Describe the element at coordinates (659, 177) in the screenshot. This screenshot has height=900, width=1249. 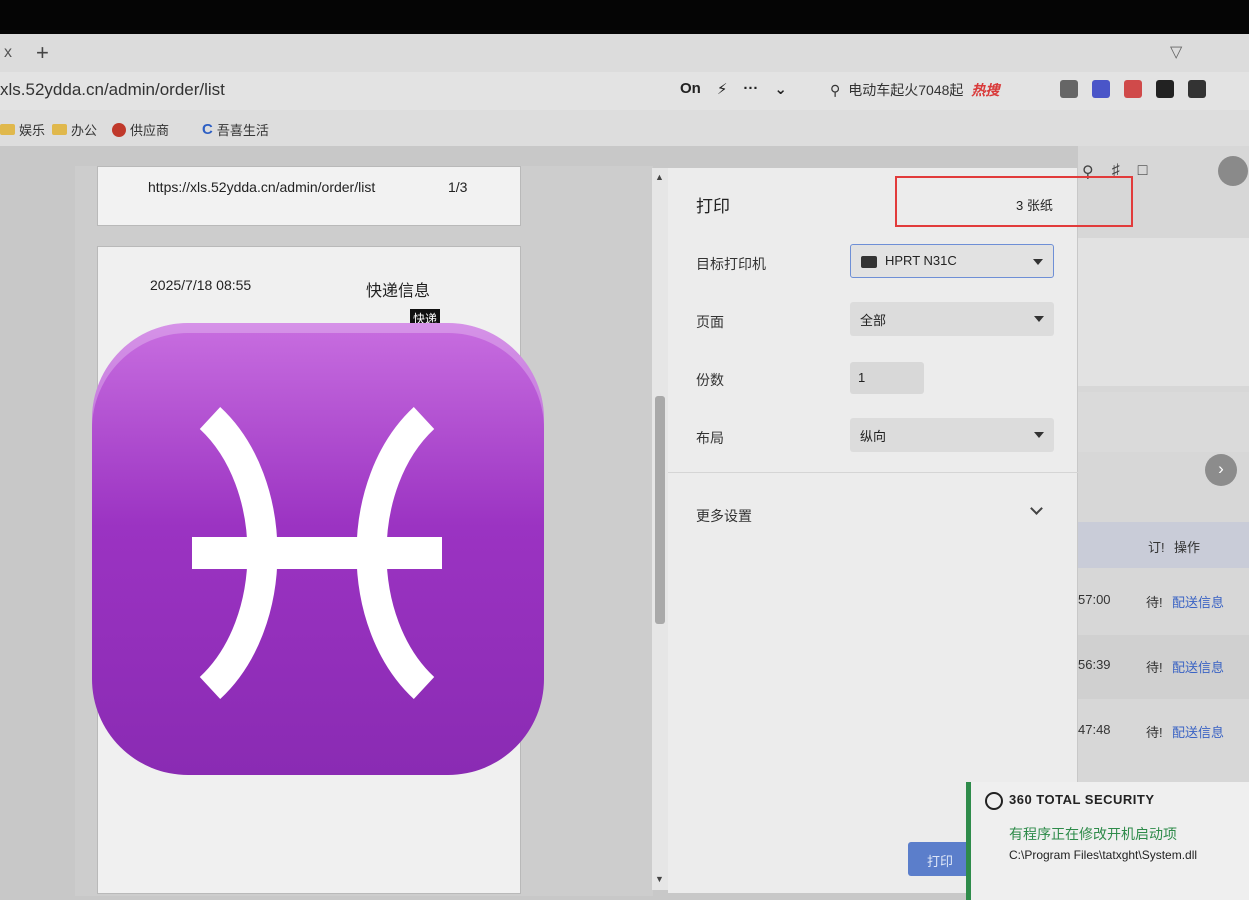
I see `scroll-up-arrow-icon: ▲` at that location.